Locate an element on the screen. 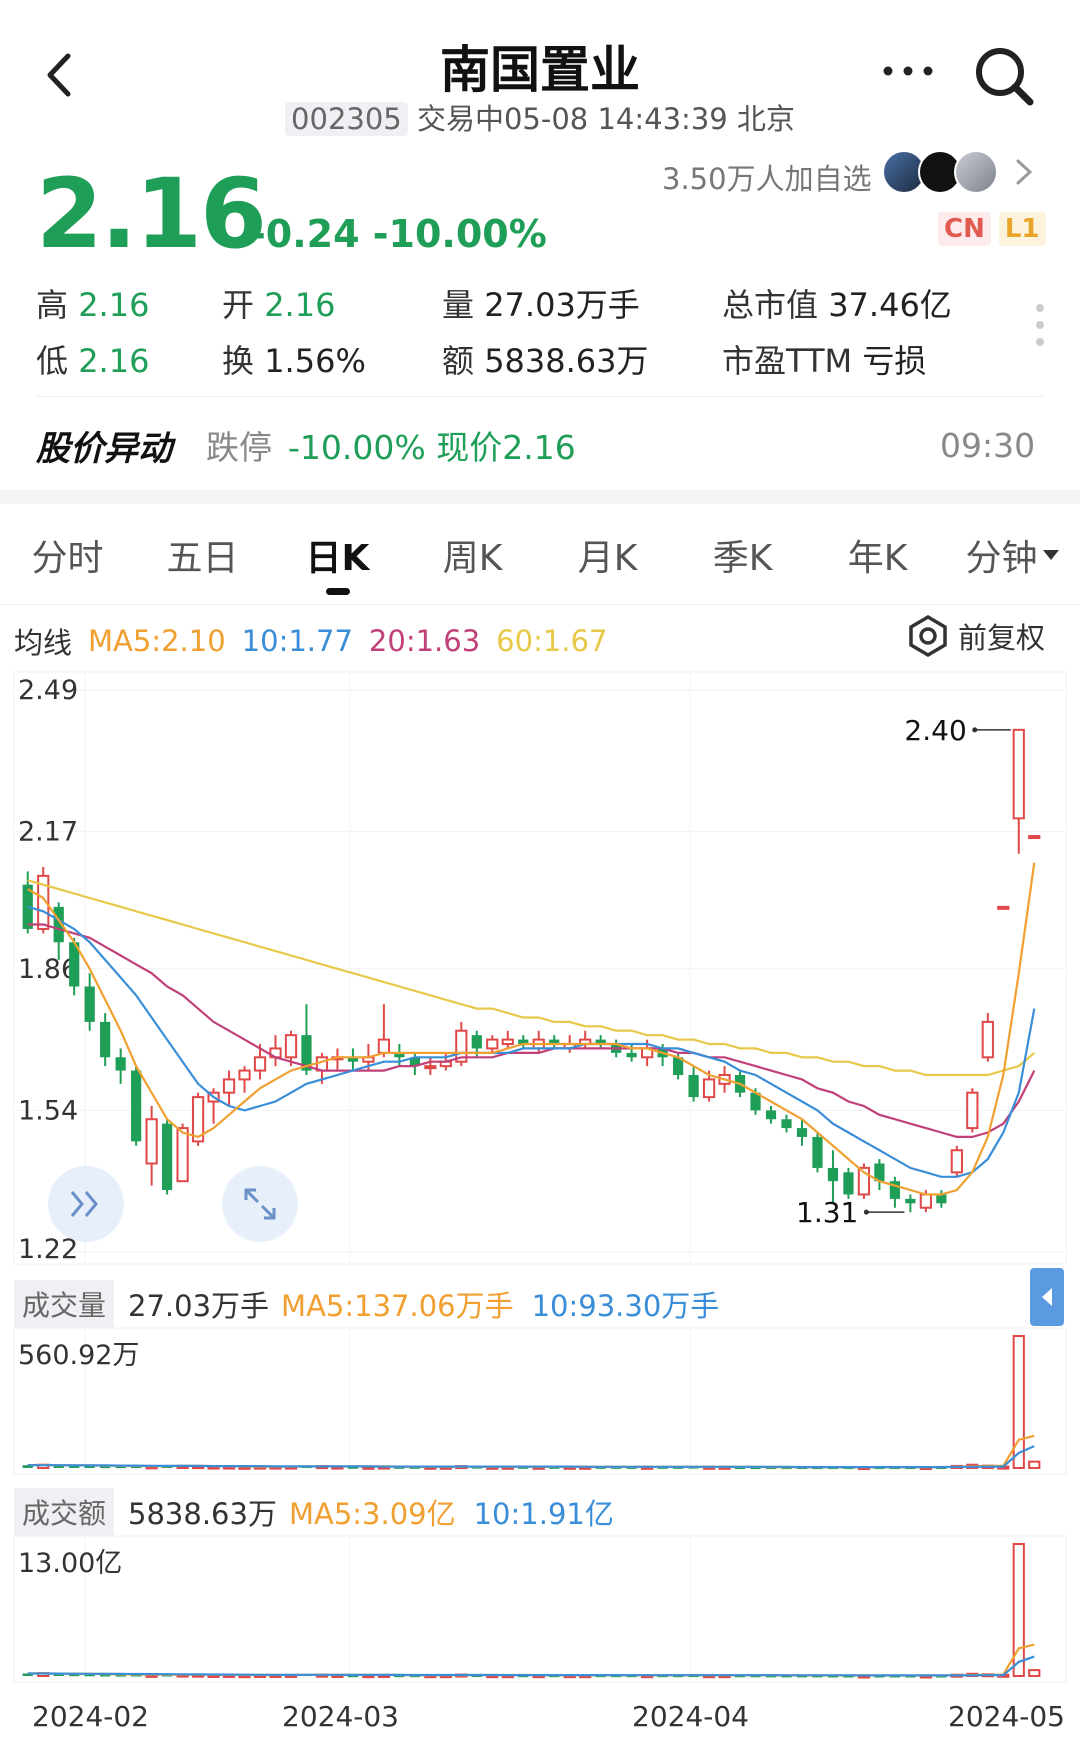  tab-quarter-k: 季K is located at coordinates (742, 555).